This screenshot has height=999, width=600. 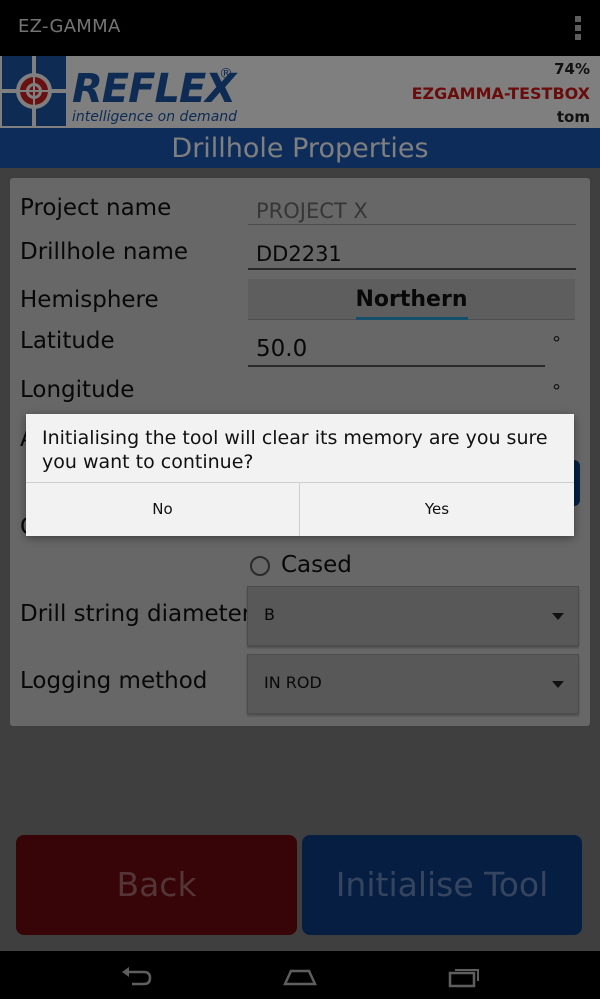 I want to click on dialog-yes-button: Yes, so click(x=437, y=509).